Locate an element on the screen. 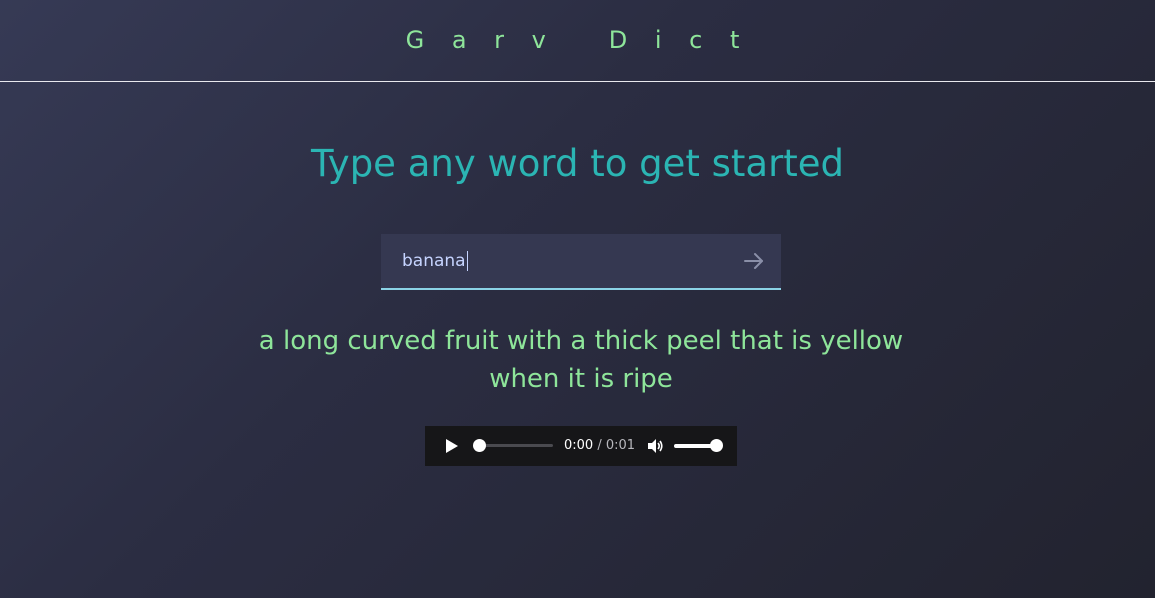  time-display: 0:00 / 0:01 is located at coordinates (599, 445).